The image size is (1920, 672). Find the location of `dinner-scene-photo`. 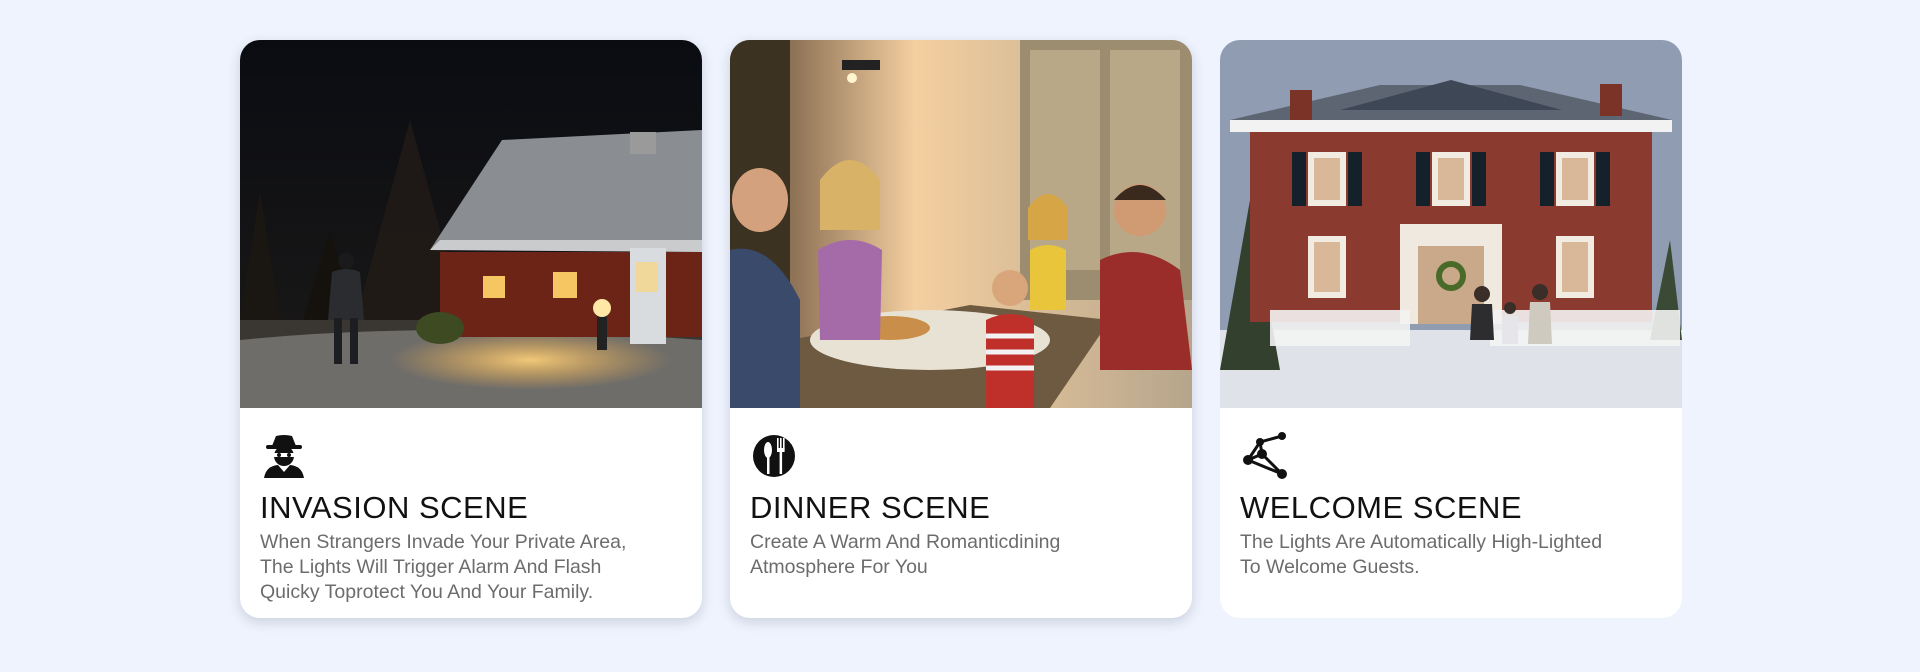

dinner-scene-photo is located at coordinates (961, 224).